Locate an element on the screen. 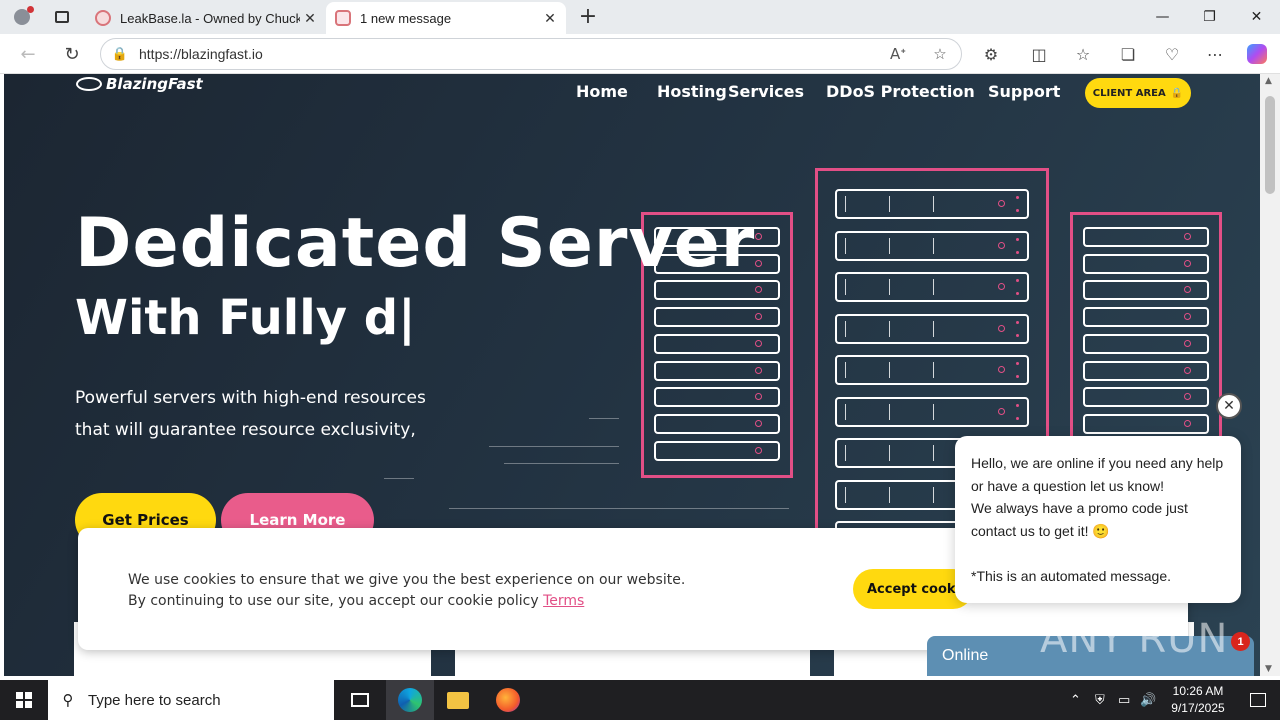  firefox-icon is located at coordinates (508, 700).